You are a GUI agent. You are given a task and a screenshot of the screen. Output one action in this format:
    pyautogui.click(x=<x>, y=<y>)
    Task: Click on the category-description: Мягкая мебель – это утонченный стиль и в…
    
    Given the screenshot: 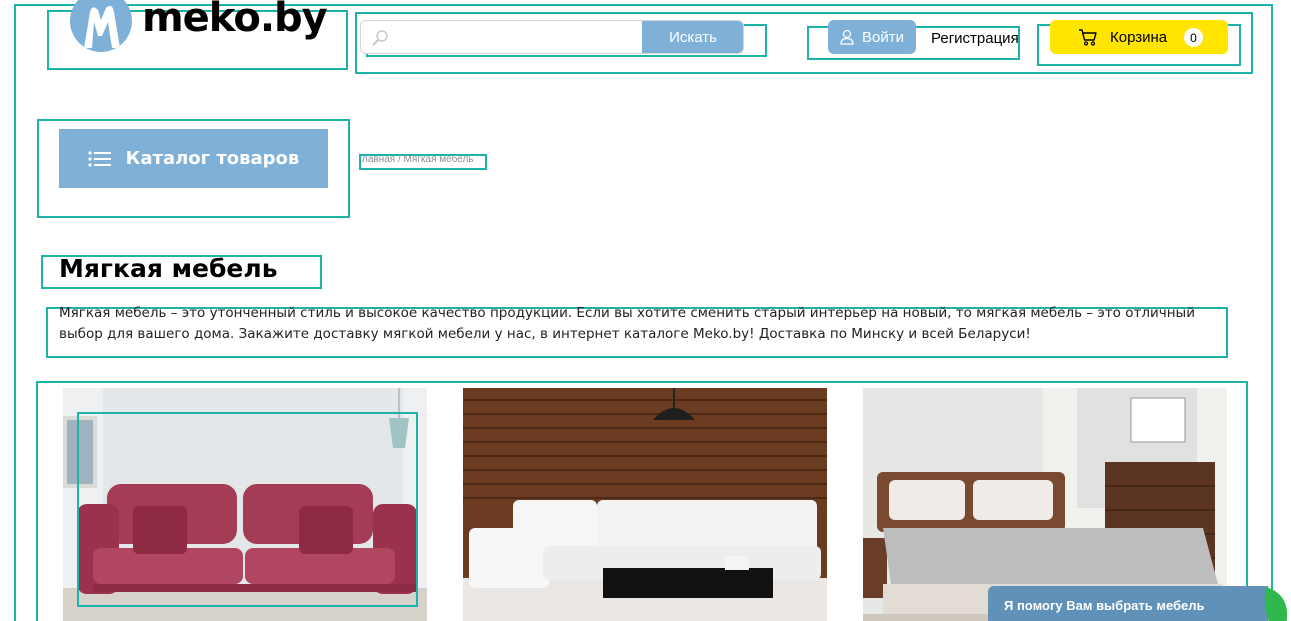 What is the action you would take?
    pyautogui.click(x=627, y=323)
    